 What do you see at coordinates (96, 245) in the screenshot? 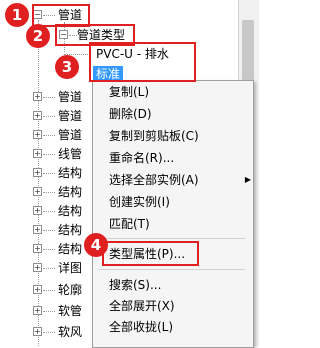
I see `annotation-badge-4: 4` at bounding box center [96, 245].